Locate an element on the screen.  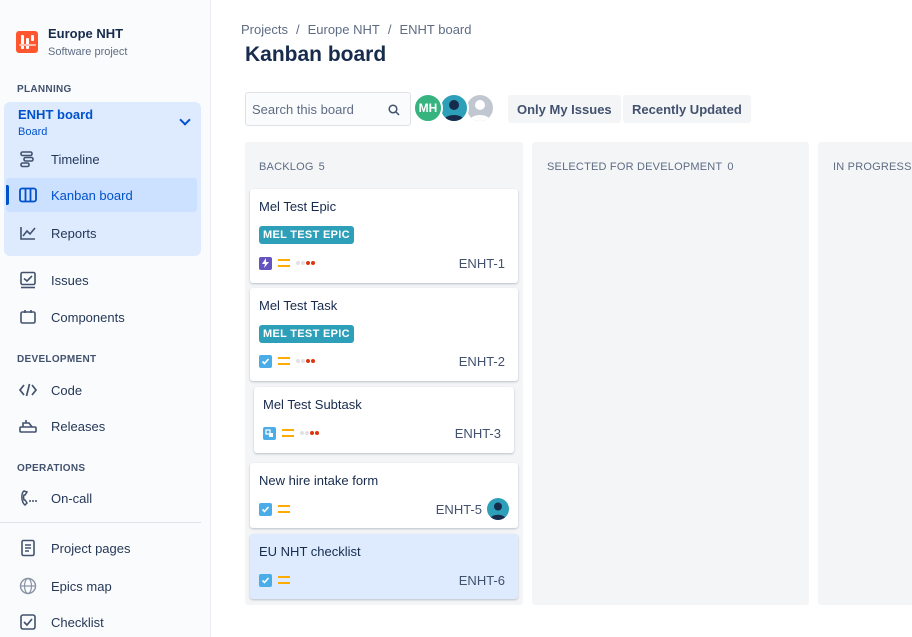
project-avatar-icon is located at coordinates (27, 42).